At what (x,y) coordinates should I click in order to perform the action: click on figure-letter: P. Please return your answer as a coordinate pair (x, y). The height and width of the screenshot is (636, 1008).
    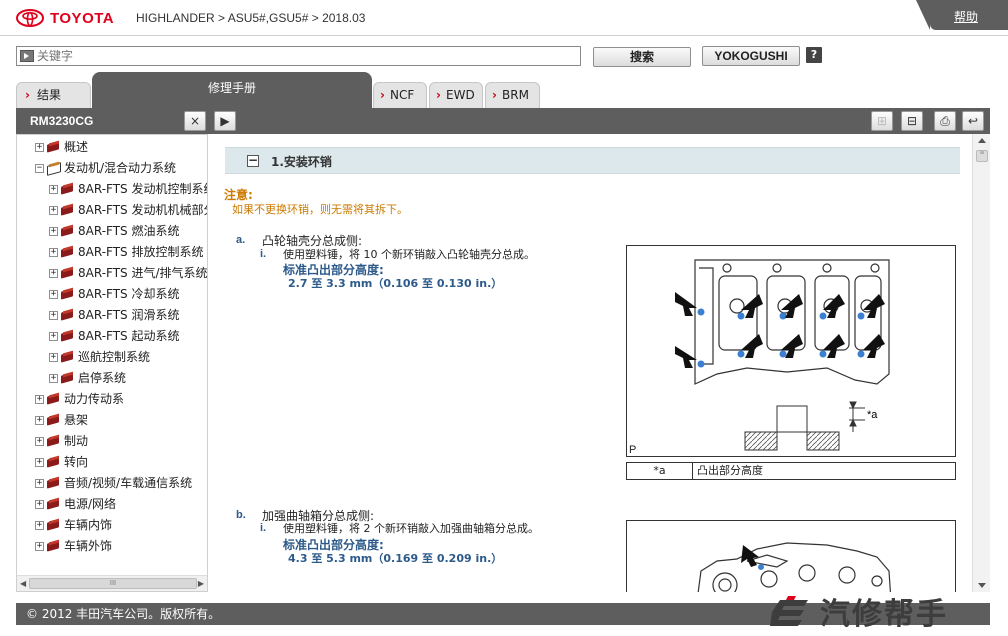
    Looking at the image, I should click on (633, 450).